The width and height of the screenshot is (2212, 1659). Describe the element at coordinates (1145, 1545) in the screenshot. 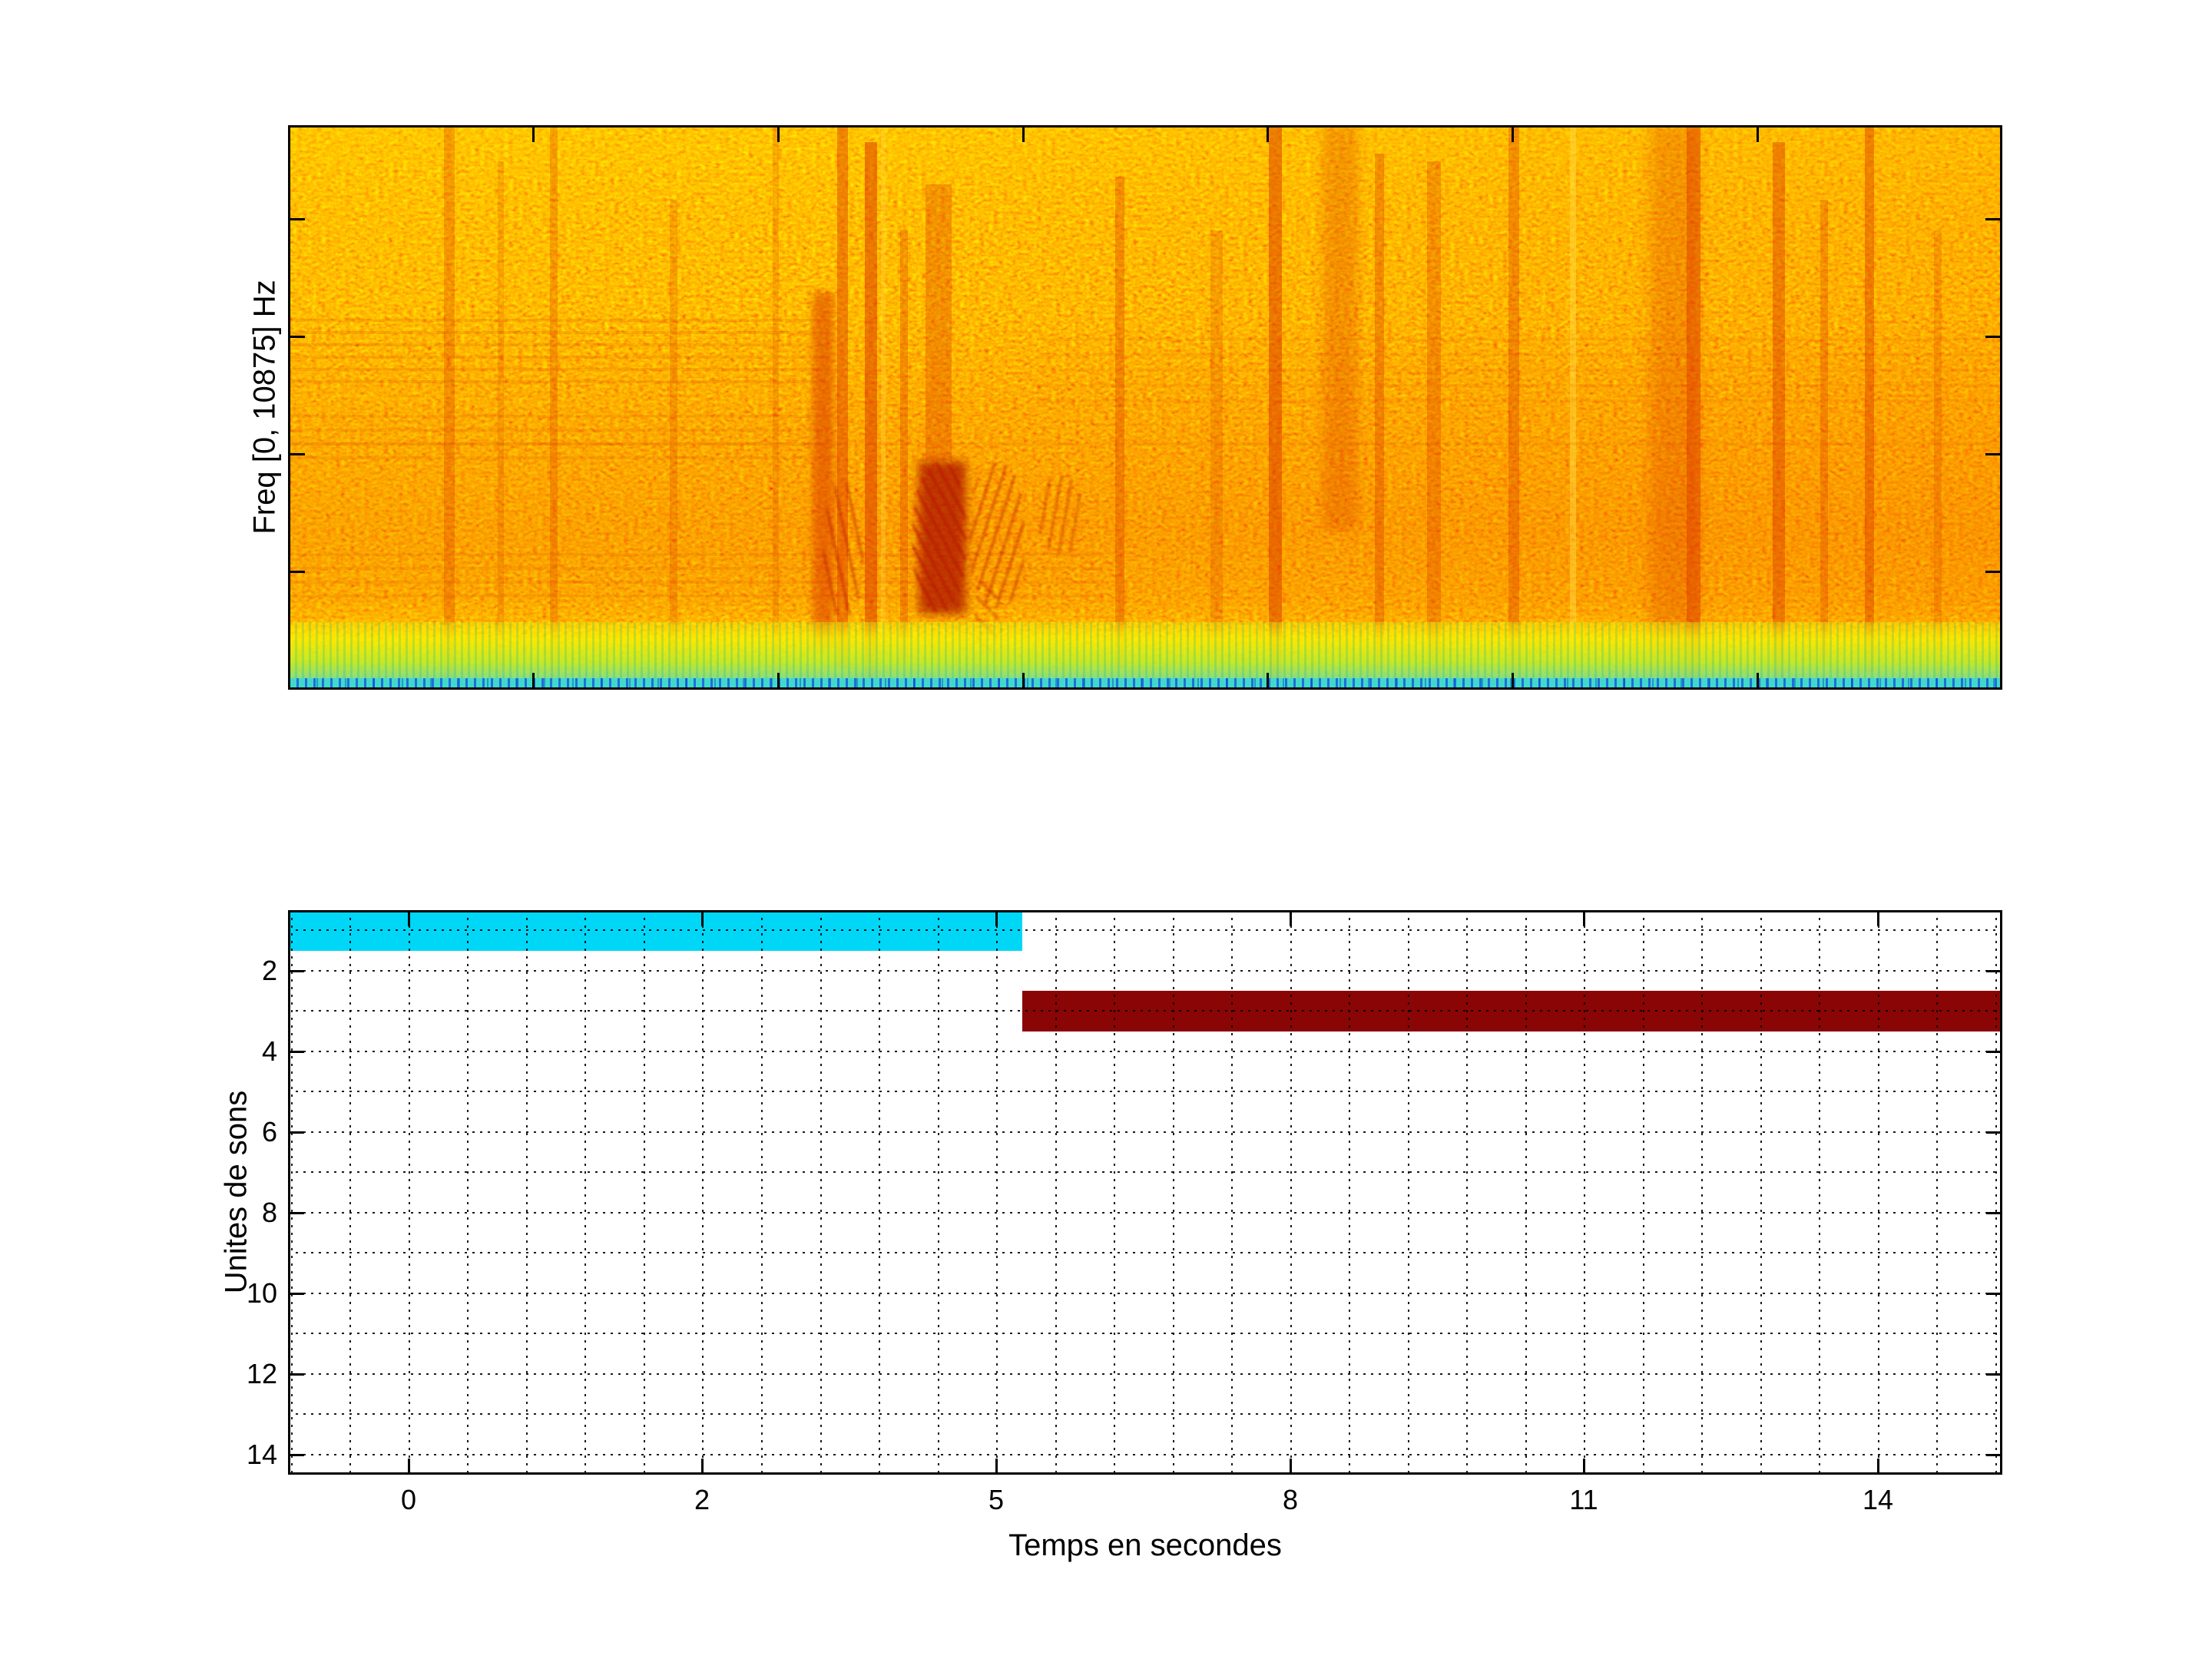

I see `timeline-xlabel: Temps en secondes` at that location.